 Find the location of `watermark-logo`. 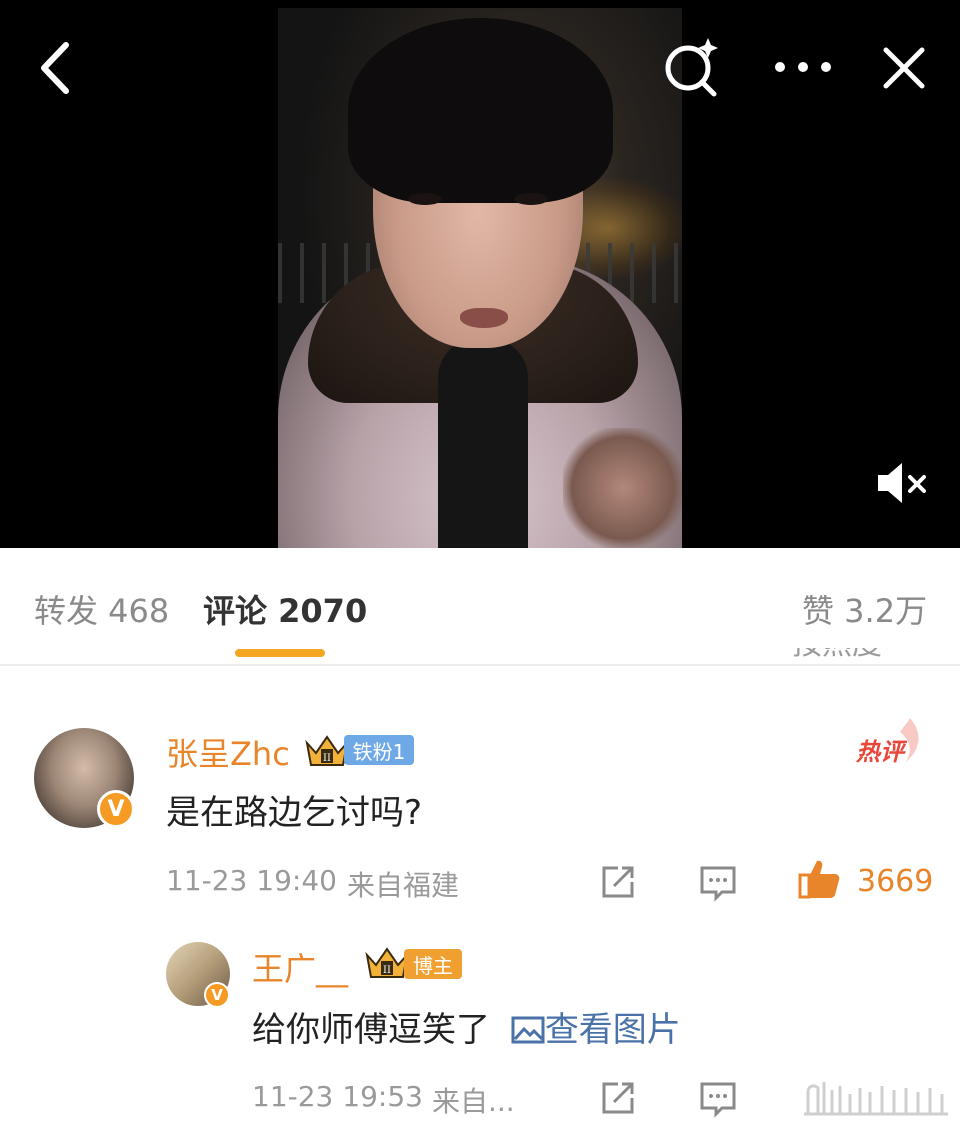

watermark-logo is located at coordinates (876, 1099).